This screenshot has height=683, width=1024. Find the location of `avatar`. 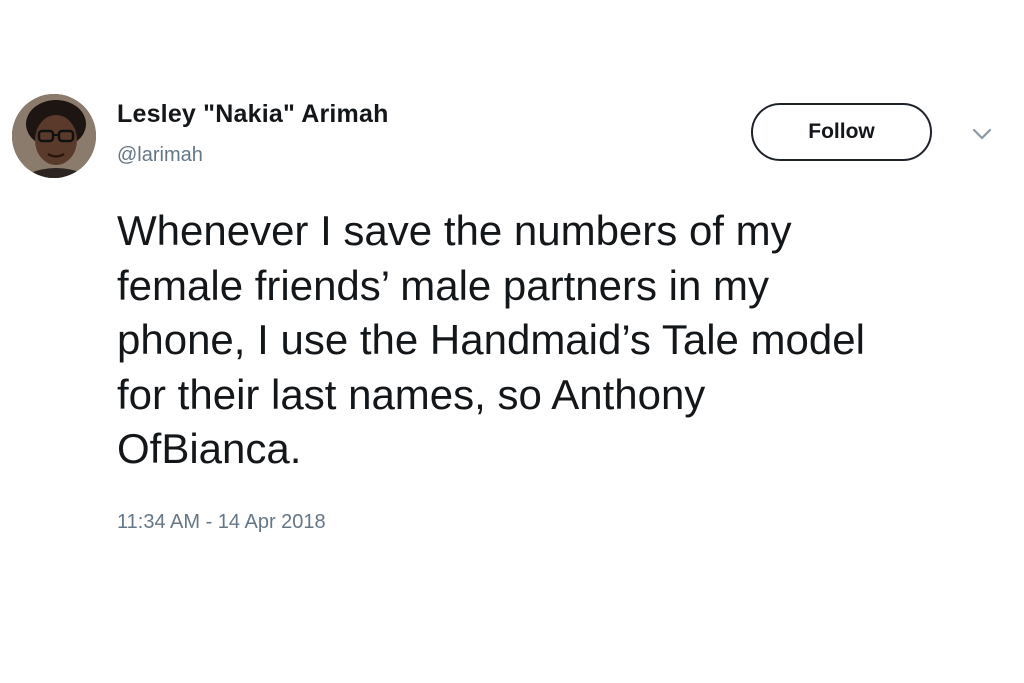

avatar is located at coordinates (54, 136).